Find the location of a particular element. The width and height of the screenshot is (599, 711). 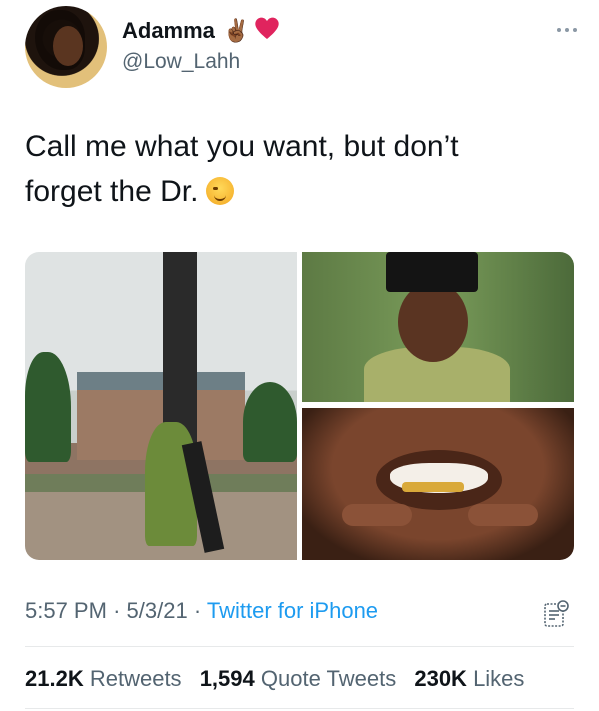

tweet-analytics-icon is located at coordinates (556, 614).